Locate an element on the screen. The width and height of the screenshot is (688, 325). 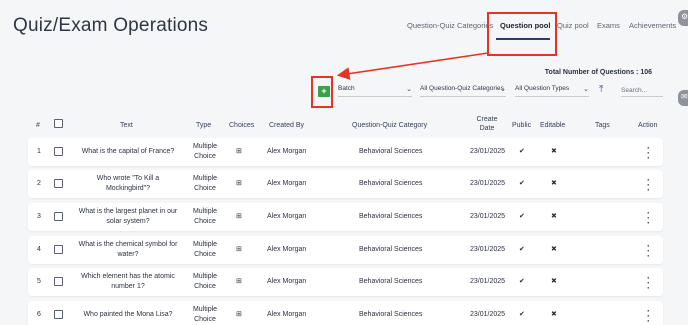
row-number: 2 is located at coordinates (39, 183).